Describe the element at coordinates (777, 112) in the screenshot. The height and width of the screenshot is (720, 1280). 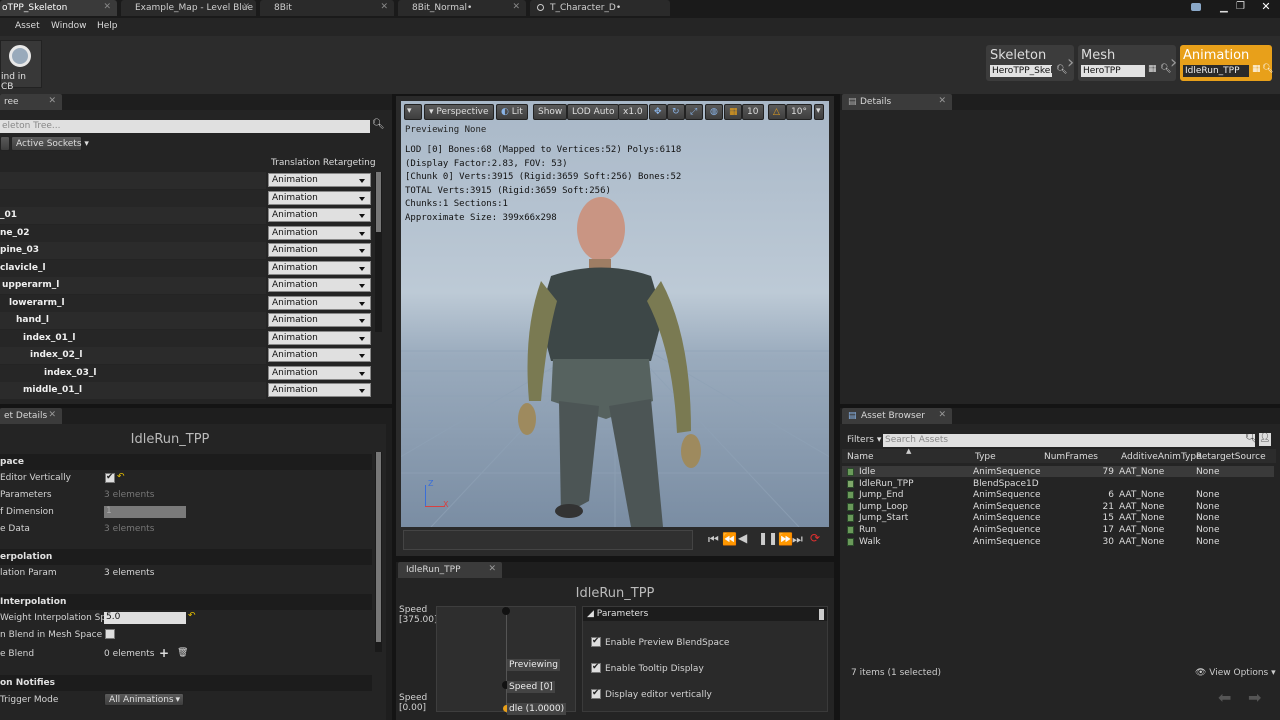
I see `angle-snap-button: △` at that location.